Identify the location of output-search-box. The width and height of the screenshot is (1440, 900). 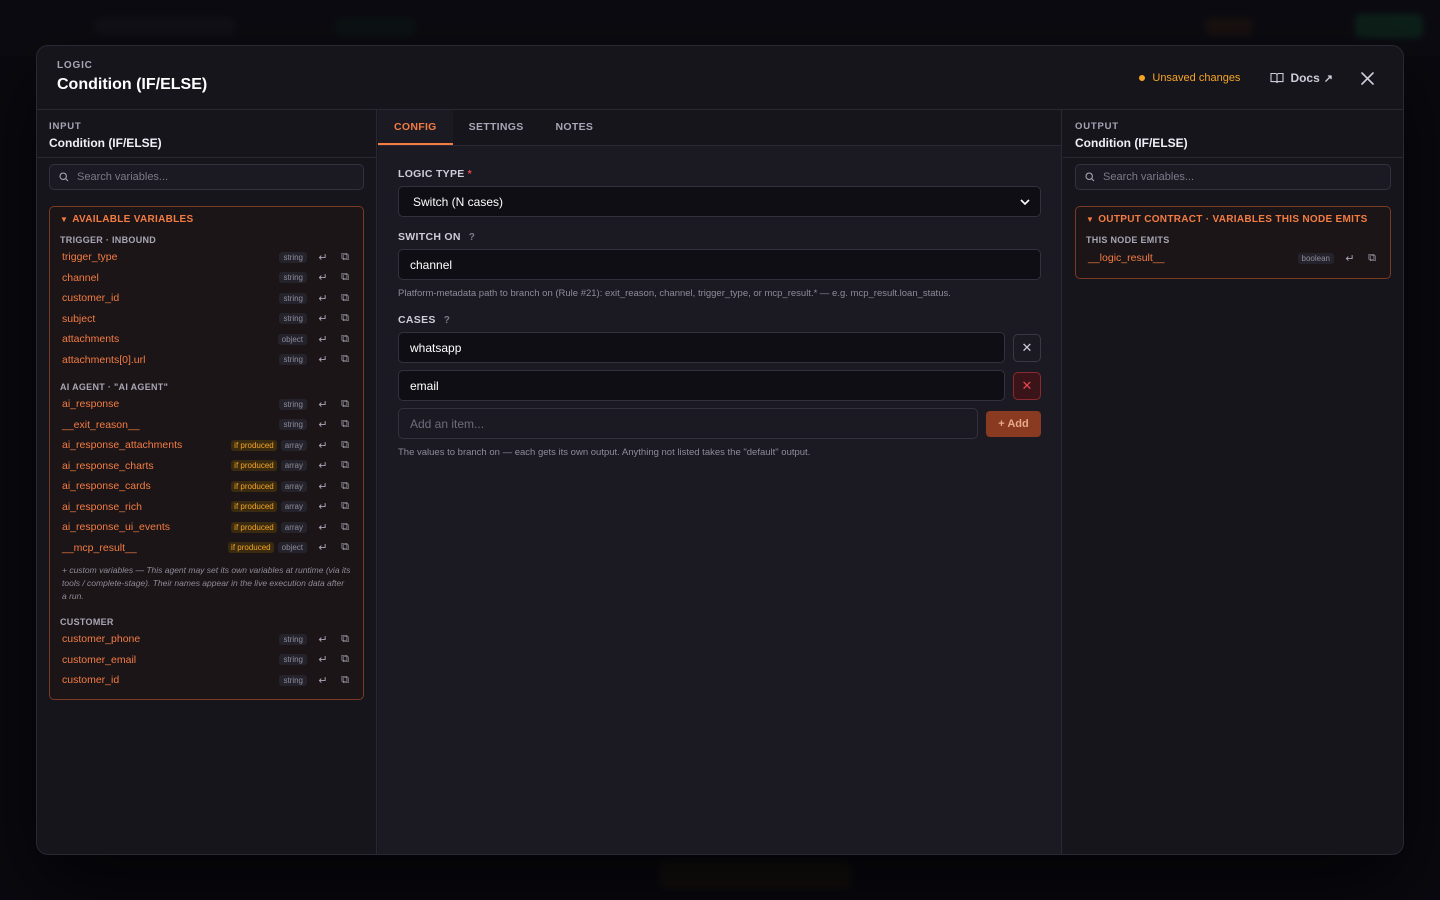
(1233, 177).